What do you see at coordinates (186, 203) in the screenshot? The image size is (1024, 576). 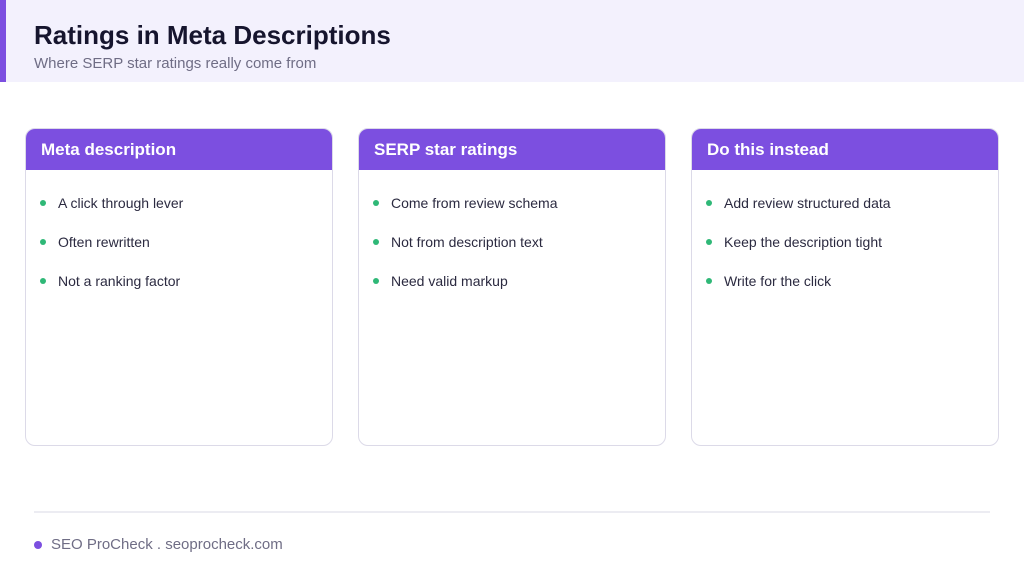 I see `list-item: A click through lever` at bounding box center [186, 203].